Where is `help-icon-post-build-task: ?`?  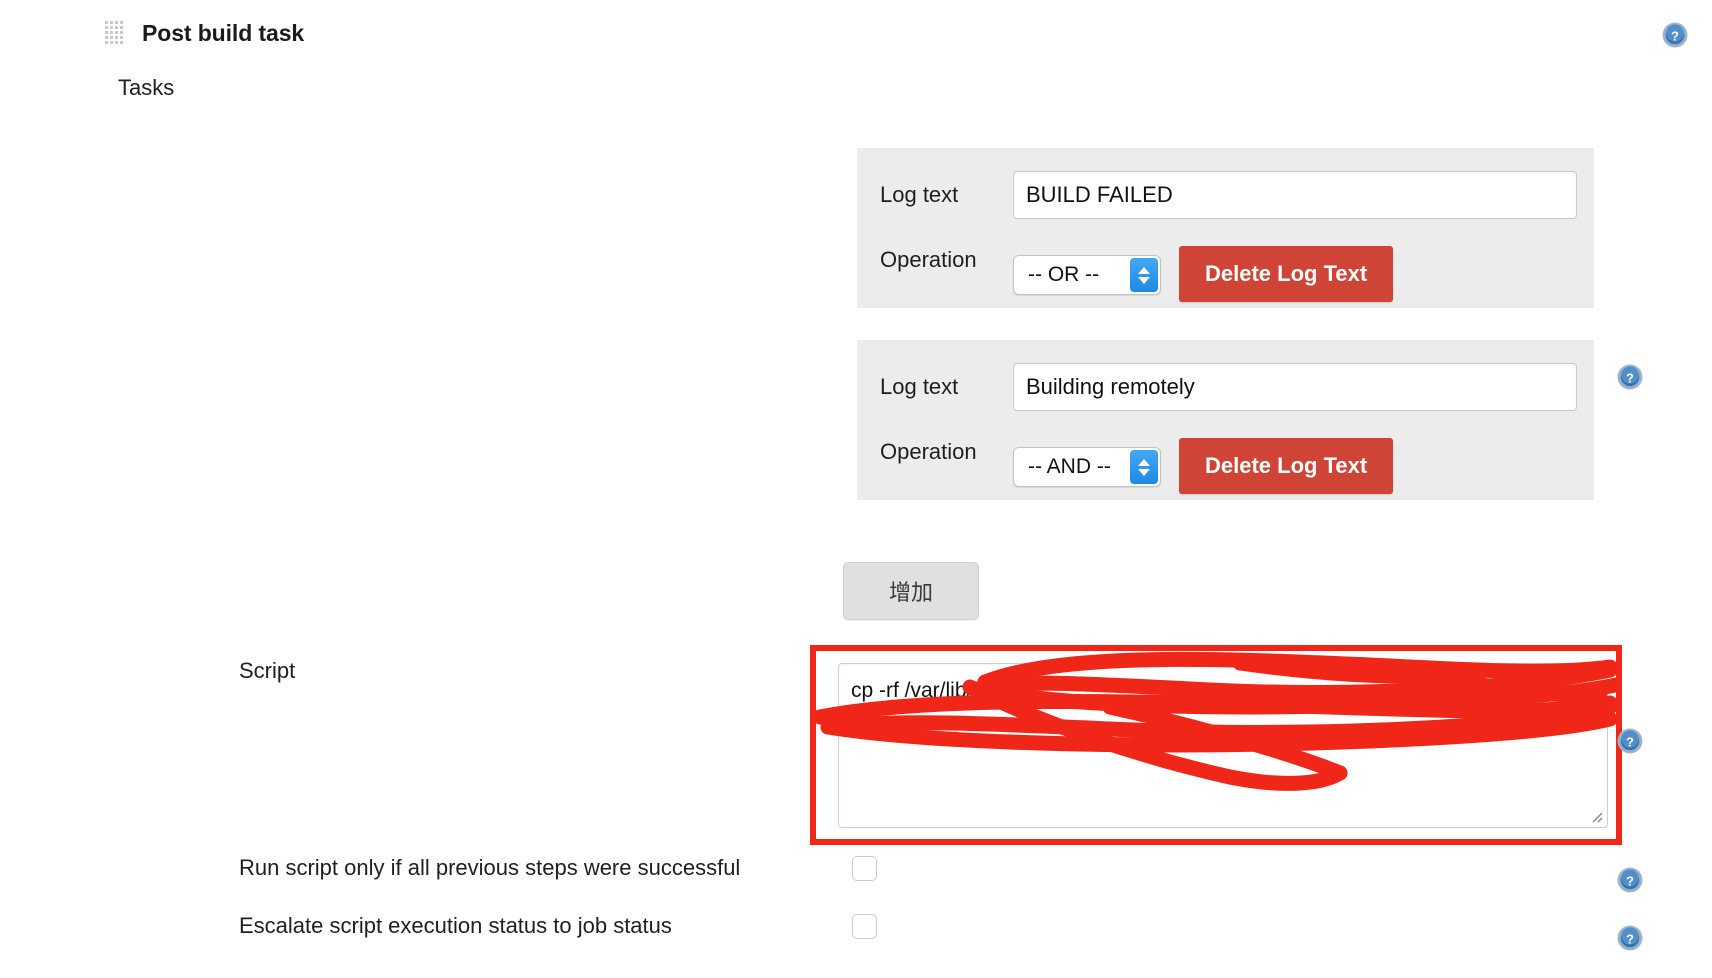 help-icon-post-build-task: ? is located at coordinates (1675, 35).